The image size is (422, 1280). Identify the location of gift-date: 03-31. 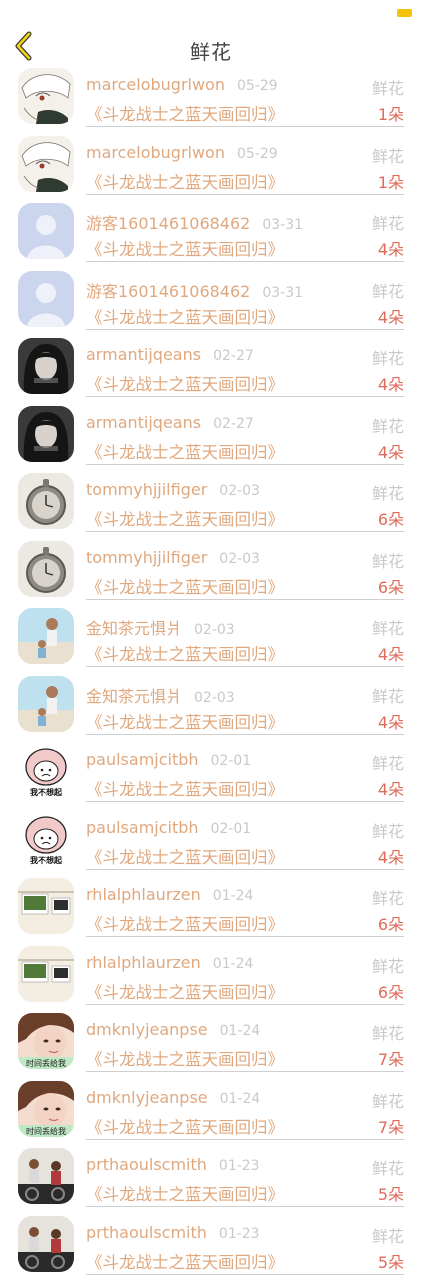
(283, 292).